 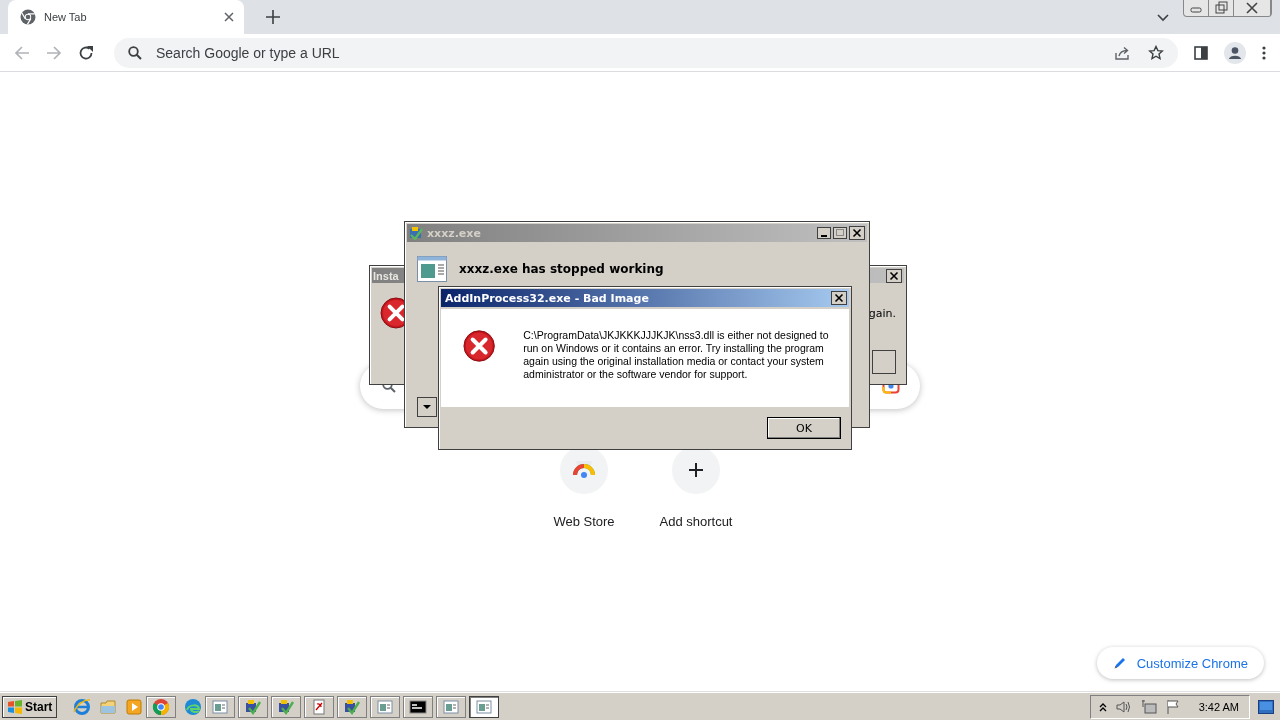 I want to click on ok-button: OK, so click(x=804, y=428).